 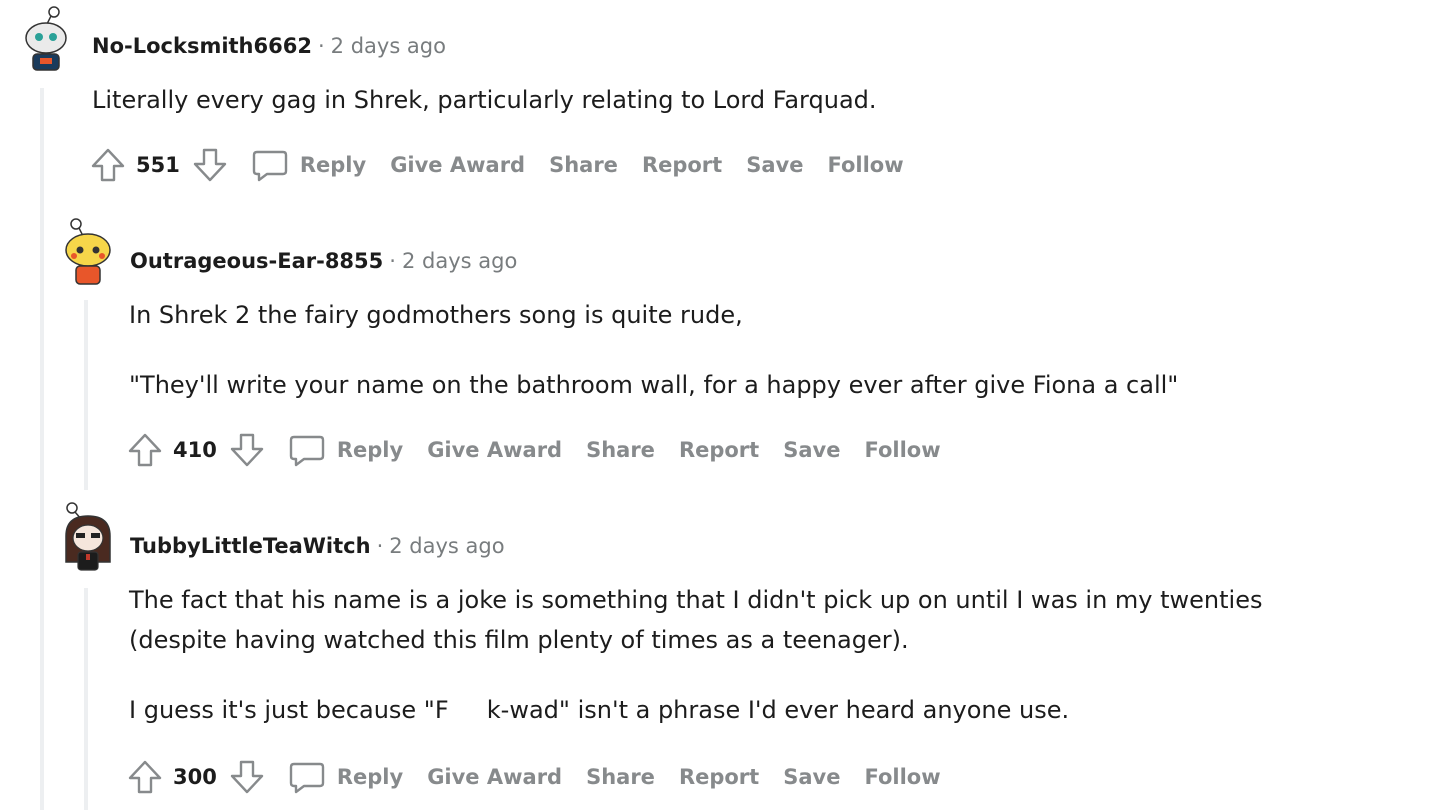 What do you see at coordinates (250, 546) in the screenshot?
I see `username: TubbyLittleTeaWitch` at bounding box center [250, 546].